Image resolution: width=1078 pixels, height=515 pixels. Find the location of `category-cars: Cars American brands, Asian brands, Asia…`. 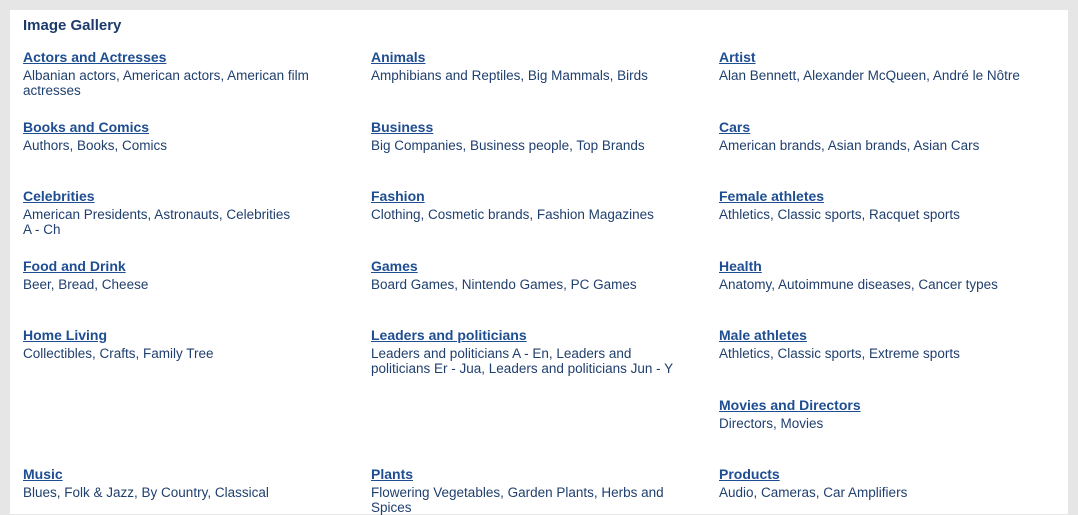

category-cars: Cars American brands, Asian brands, Asia… is located at coordinates (879, 136).